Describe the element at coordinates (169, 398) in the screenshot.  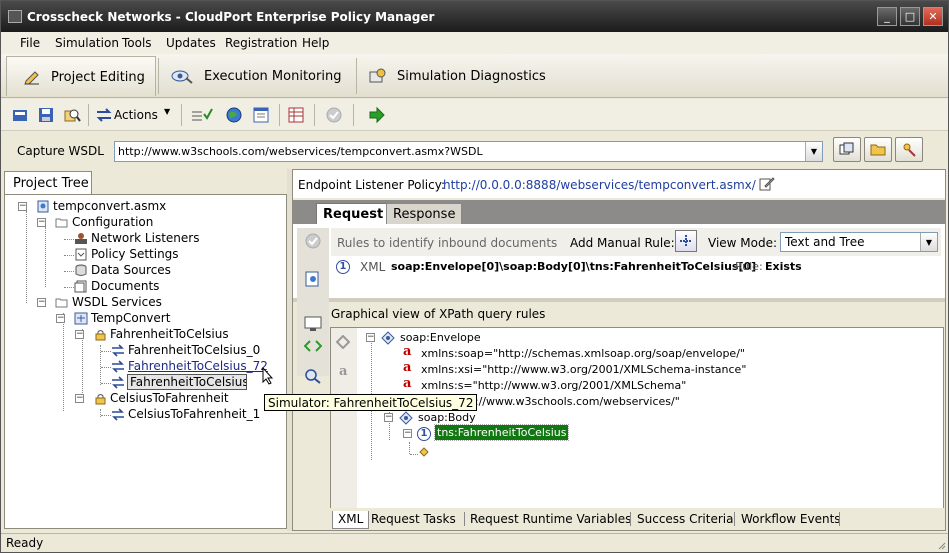
I see `tree-node-label: CelsiusToFahrenheit` at that location.